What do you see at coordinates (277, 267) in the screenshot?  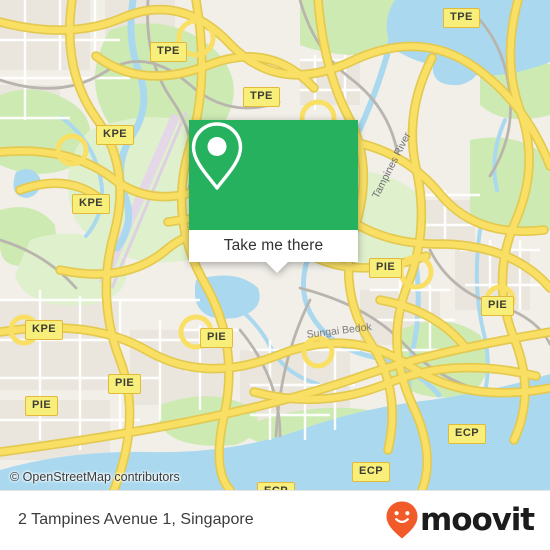 I see `popup-pointer-tail` at bounding box center [277, 267].